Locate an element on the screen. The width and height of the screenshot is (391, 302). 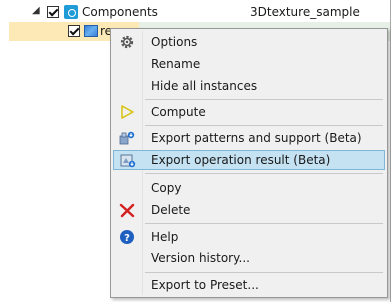
menu-item-export-patterns: Export patterns and support (Beta) is located at coordinates (249, 138).